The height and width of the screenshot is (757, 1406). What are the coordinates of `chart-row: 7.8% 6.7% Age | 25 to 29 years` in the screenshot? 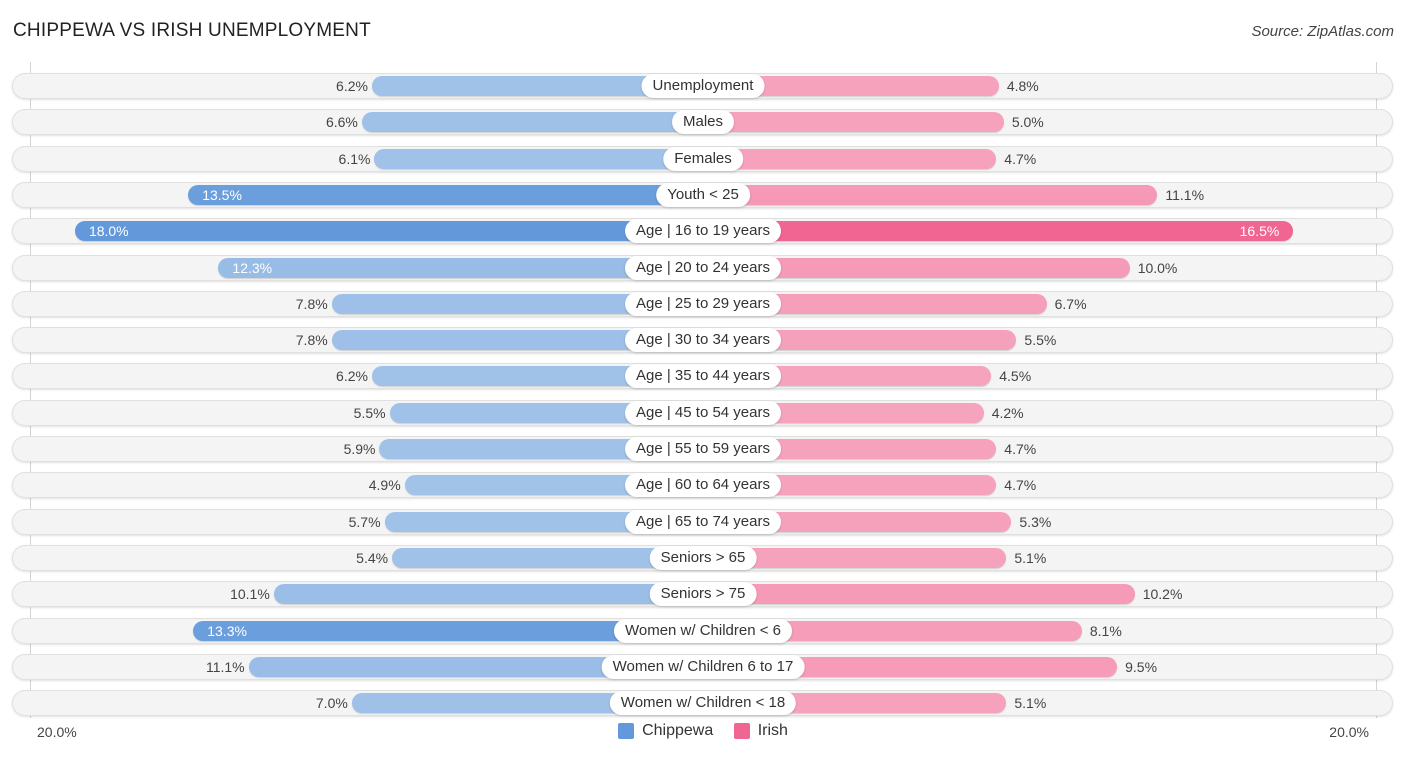 It's located at (702, 304).